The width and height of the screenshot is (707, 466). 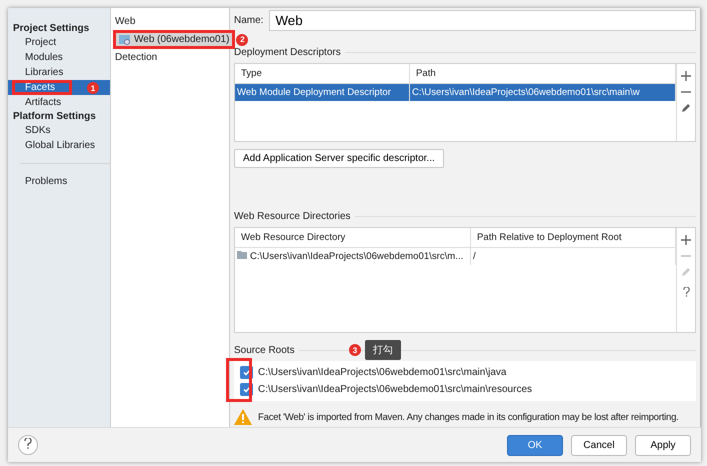 What do you see at coordinates (292, 216) in the screenshot?
I see `section-title: Web Resource Directories` at bounding box center [292, 216].